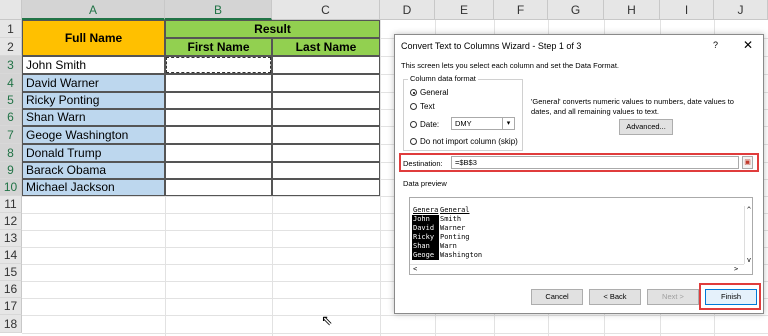 This screenshot has width=768, height=336. Describe the element at coordinates (748, 235) in the screenshot. I see `preview-vertical-scrollbar: ^ v` at that location.